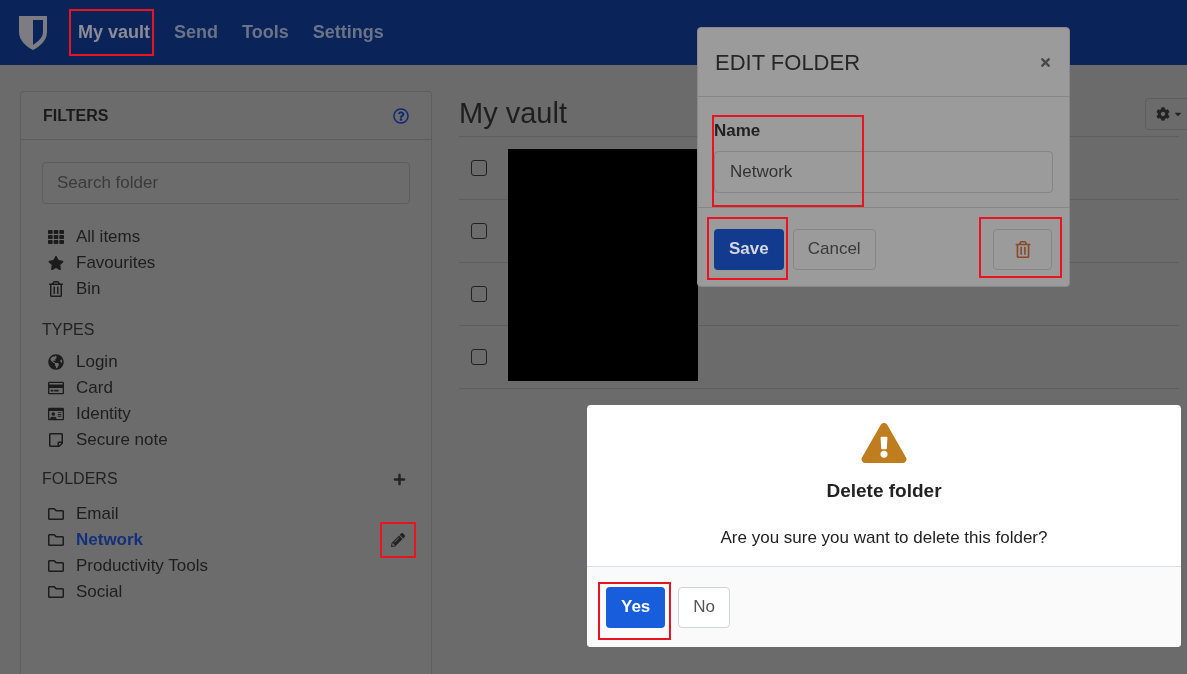 Image resolution: width=1187 pixels, height=674 pixels. I want to click on grid-icon, so click(56, 237).